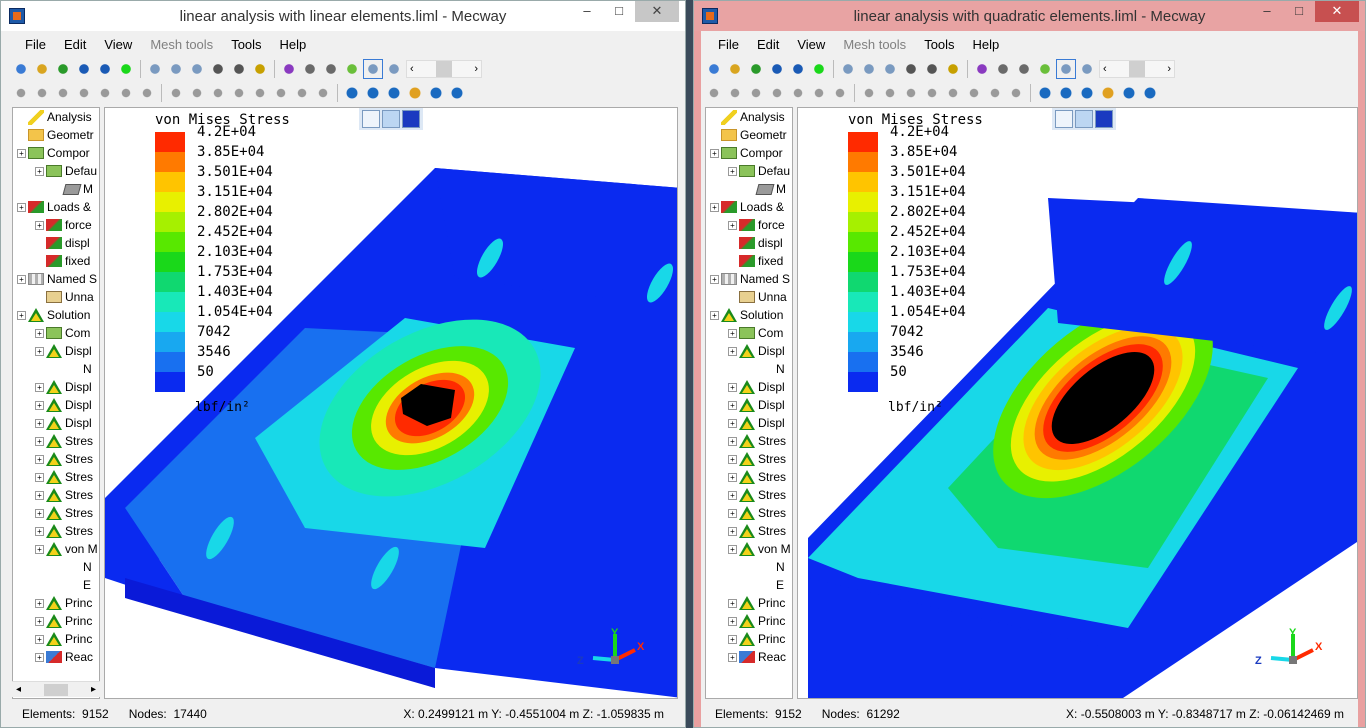  I want to click on scroll-left-icon: ◂, so click(18, 689).